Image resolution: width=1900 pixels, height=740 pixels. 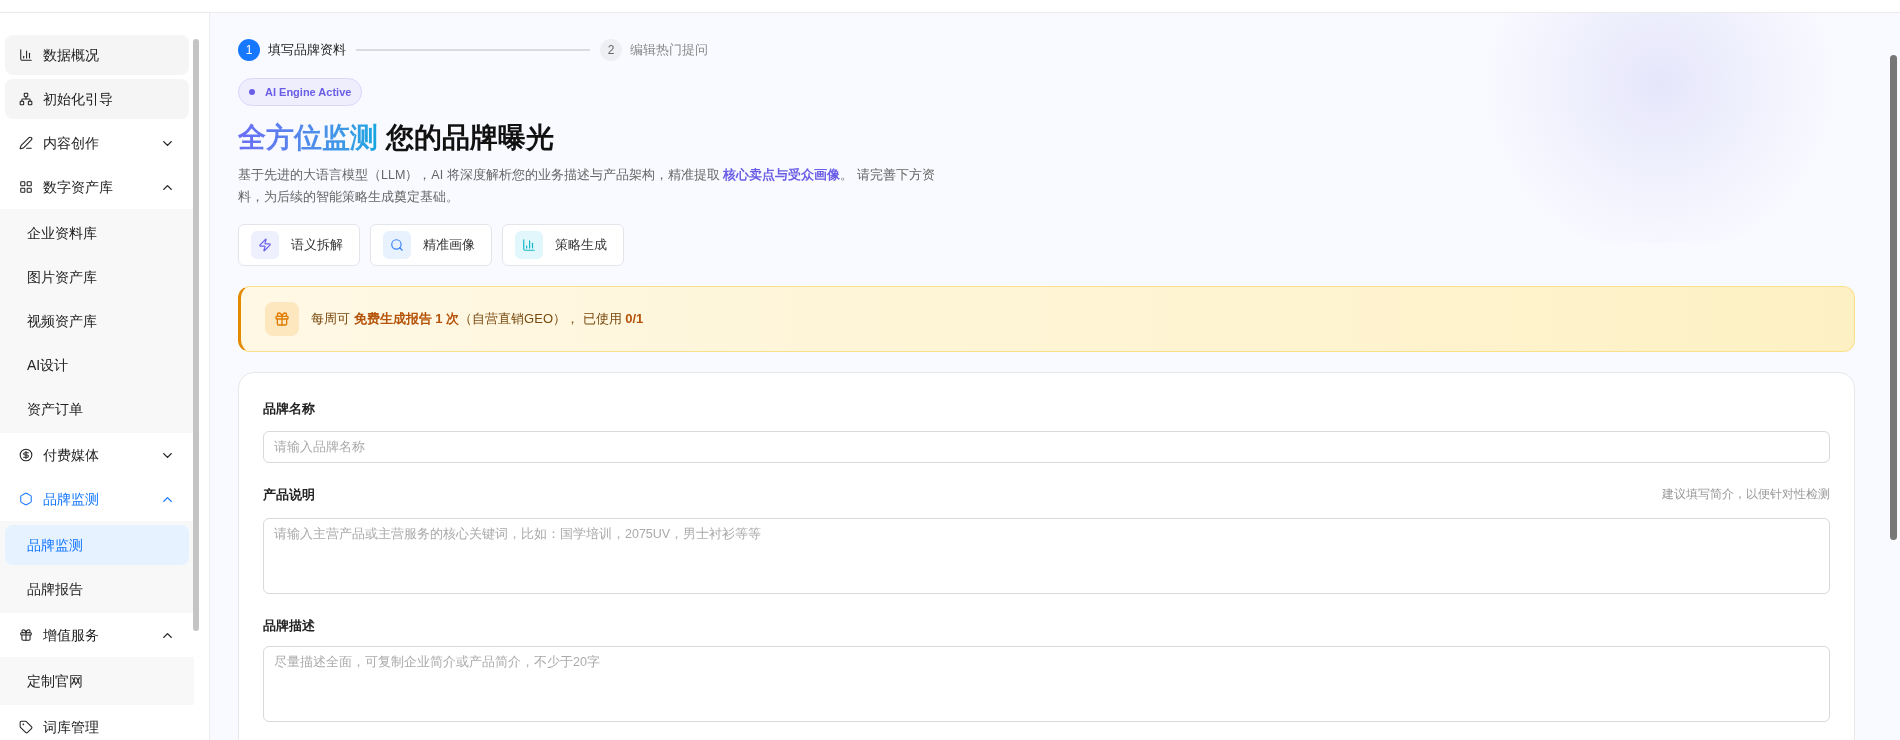 I want to click on sidebar-subitem: 资产订单, so click(x=97, y=409).